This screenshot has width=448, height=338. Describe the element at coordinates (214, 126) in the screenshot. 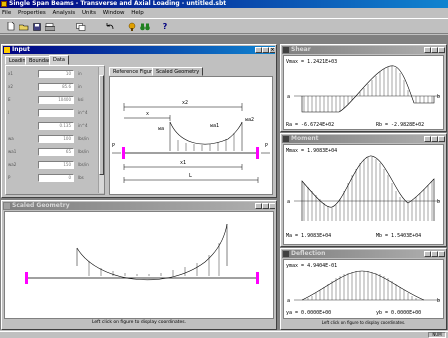

I see `label-wa1: wa1` at that location.